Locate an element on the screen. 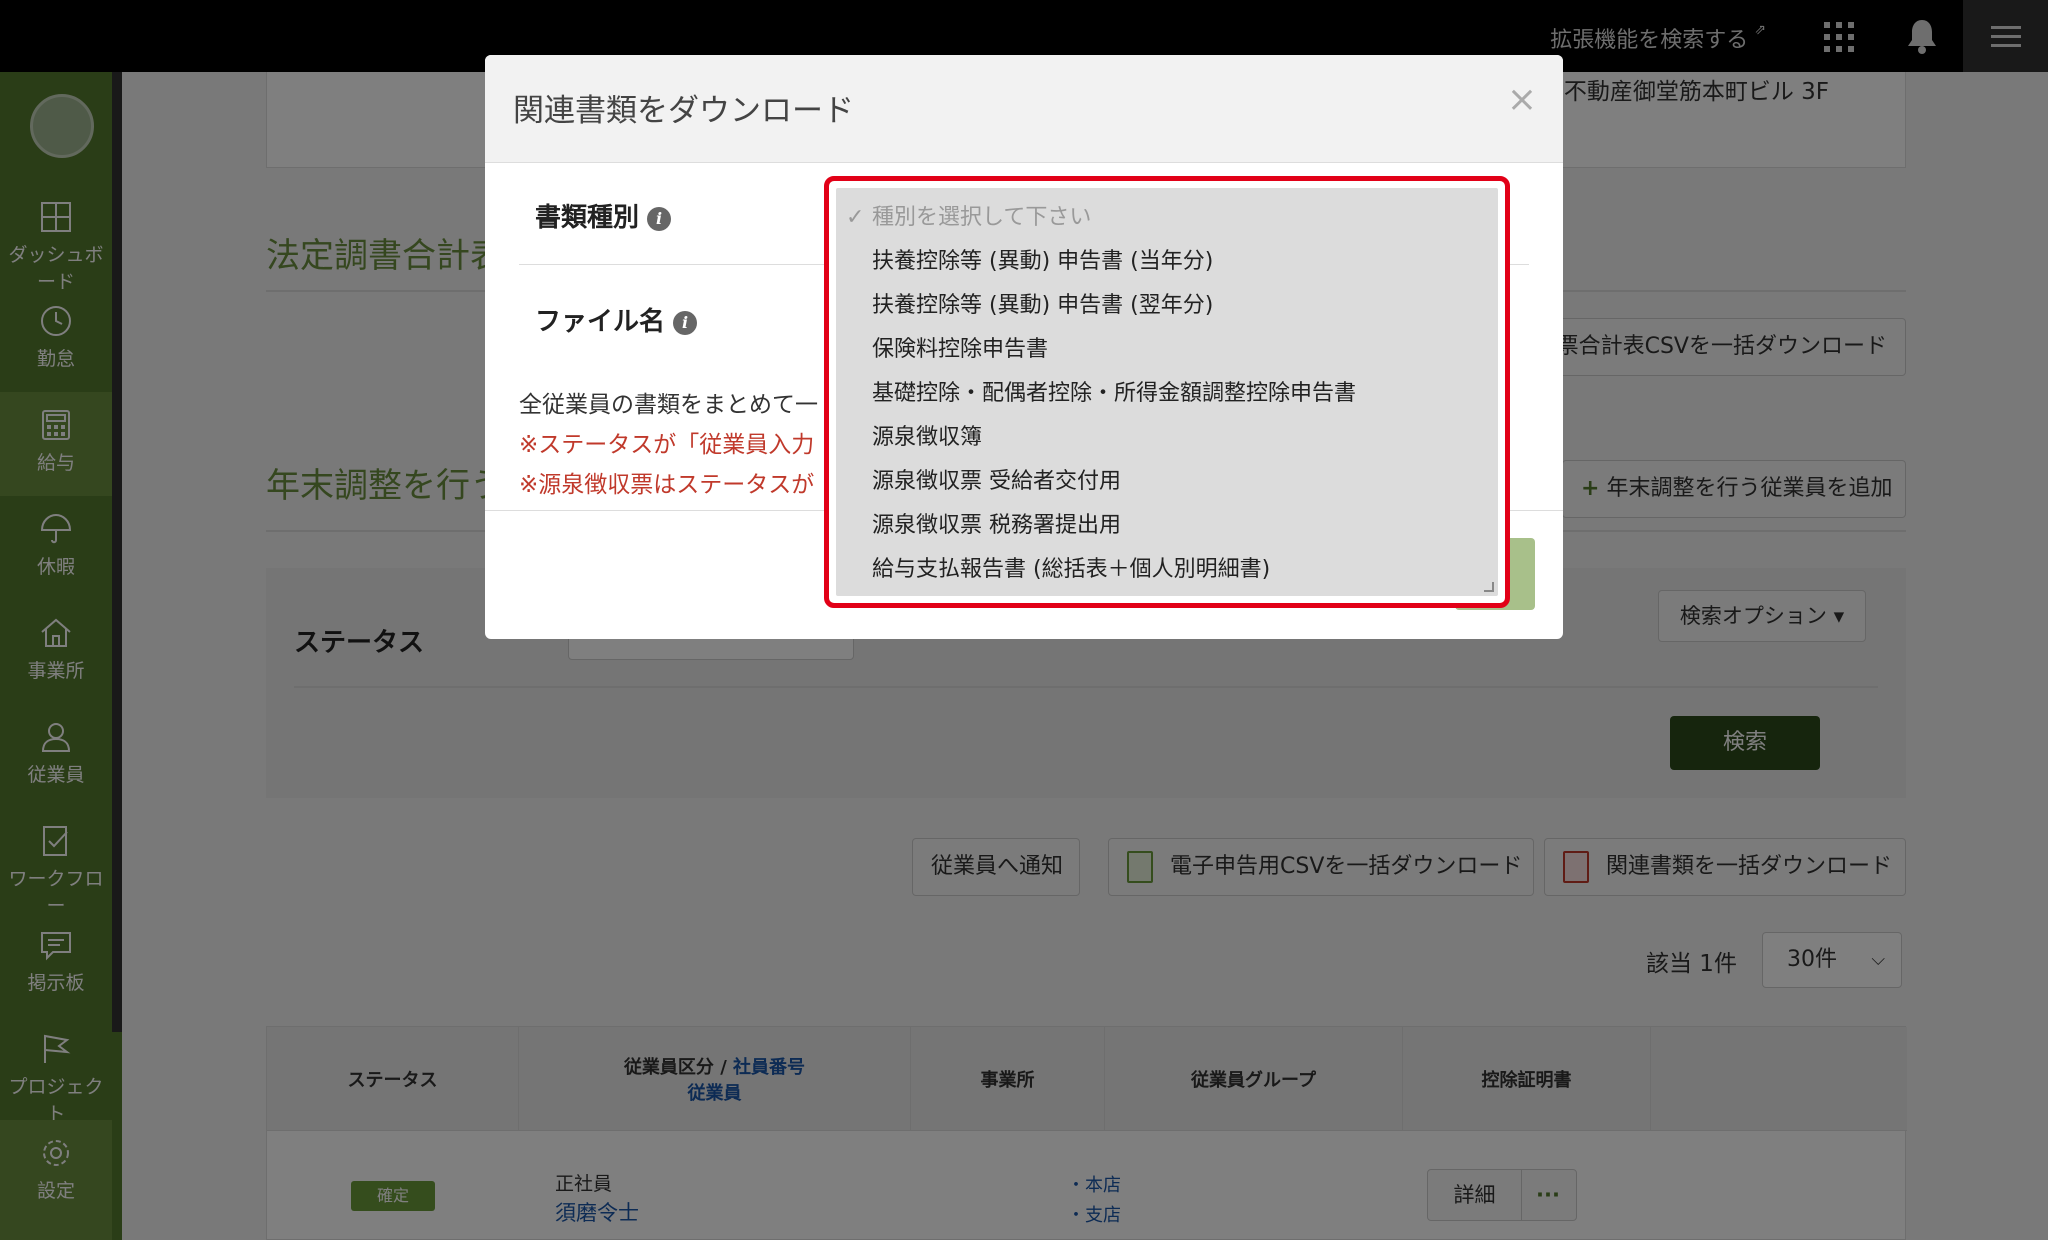 The width and height of the screenshot is (2048, 1240). modal-description: 全従業員の書類をまとめて一 is located at coordinates (668, 405).